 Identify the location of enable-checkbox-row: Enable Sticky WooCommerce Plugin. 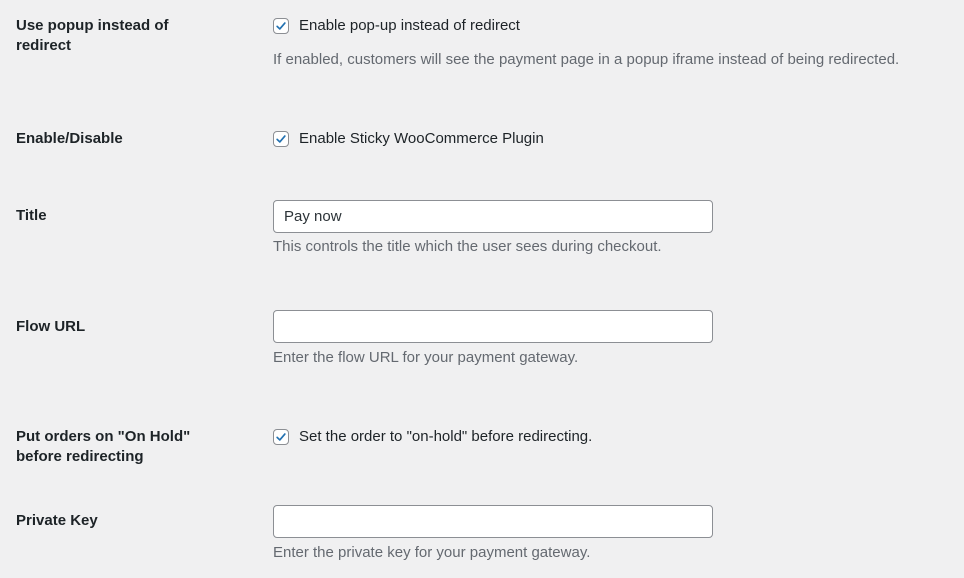
(408, 139).